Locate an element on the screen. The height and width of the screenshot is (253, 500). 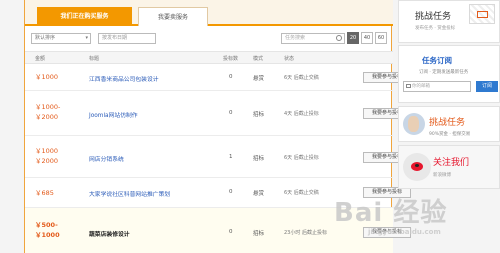
follow-card: 关注我们 新浪微博 is located at coordinates (449, 167).